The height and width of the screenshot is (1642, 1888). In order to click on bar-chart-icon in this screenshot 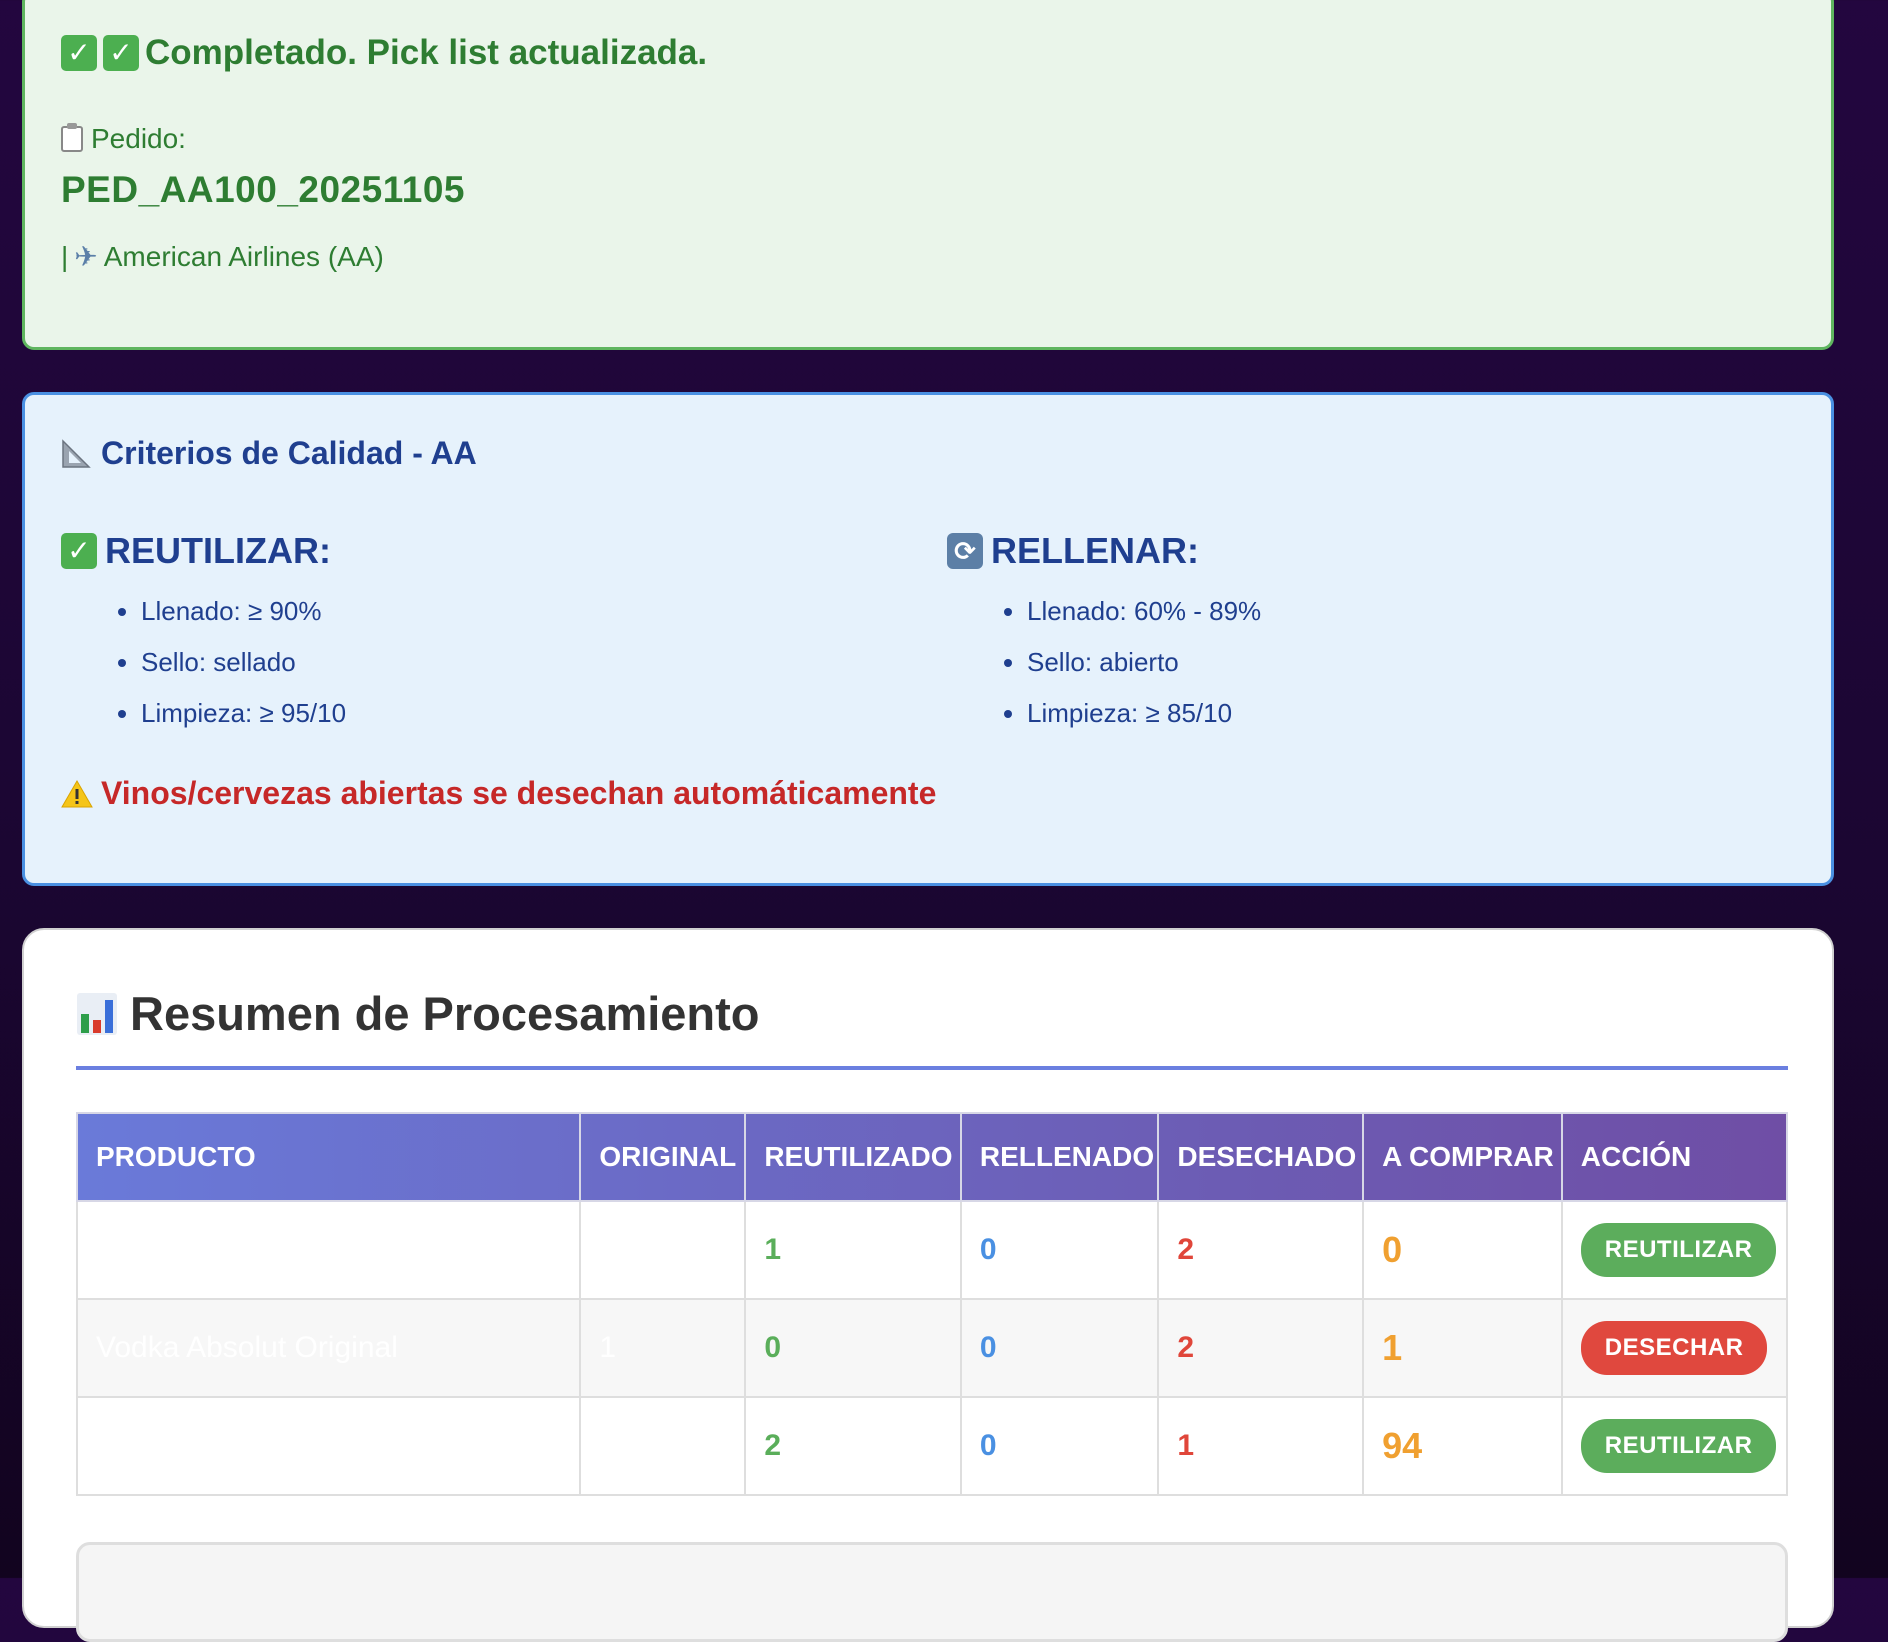, I will do `click(97, 1013)`.